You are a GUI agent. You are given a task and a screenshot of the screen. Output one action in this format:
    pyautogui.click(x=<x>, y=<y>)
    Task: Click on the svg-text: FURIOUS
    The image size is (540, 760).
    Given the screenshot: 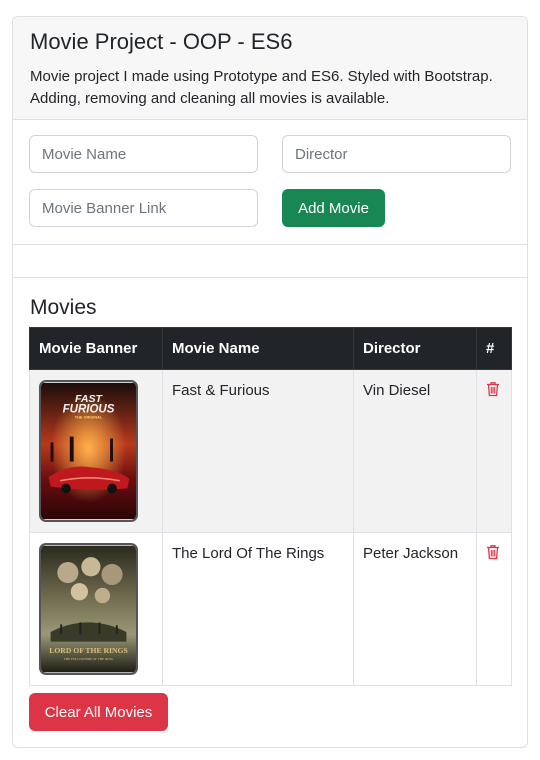 What is the action you would take?
    pyautogui.click(x=89, y=410)
    